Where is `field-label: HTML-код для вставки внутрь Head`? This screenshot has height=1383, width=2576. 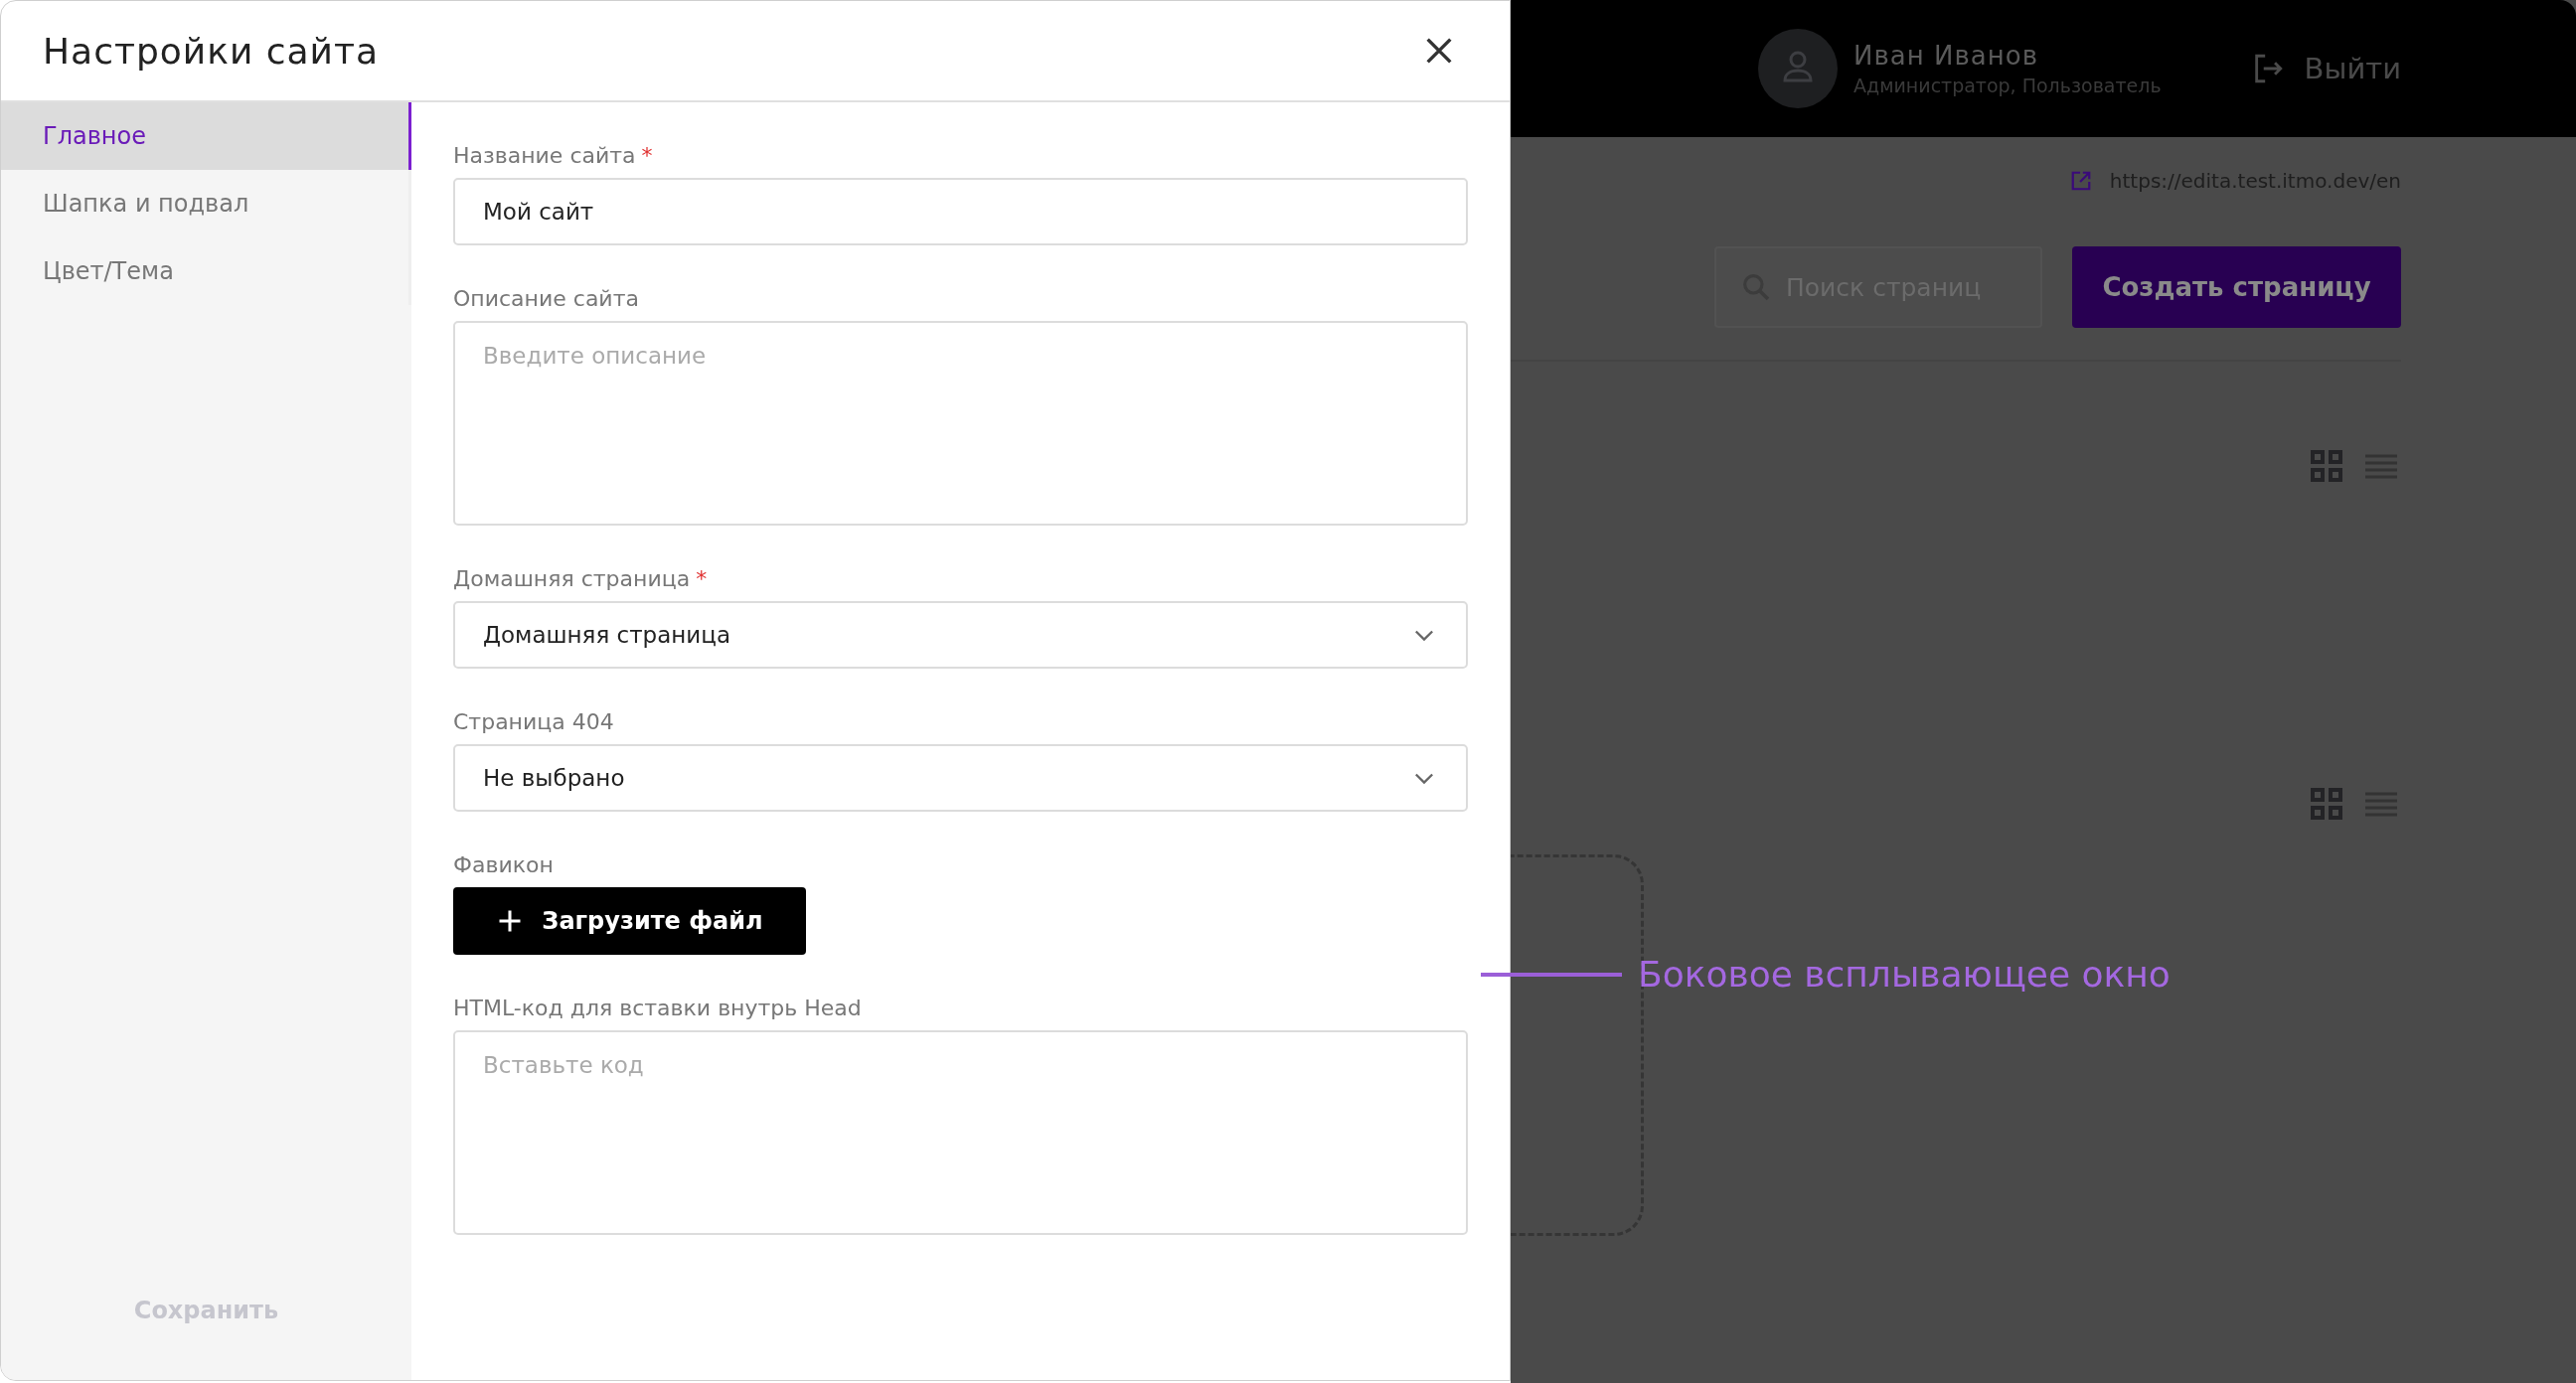 field-label: HTML-код для вставки внутрь Head is located at coordinates (657, 1008).